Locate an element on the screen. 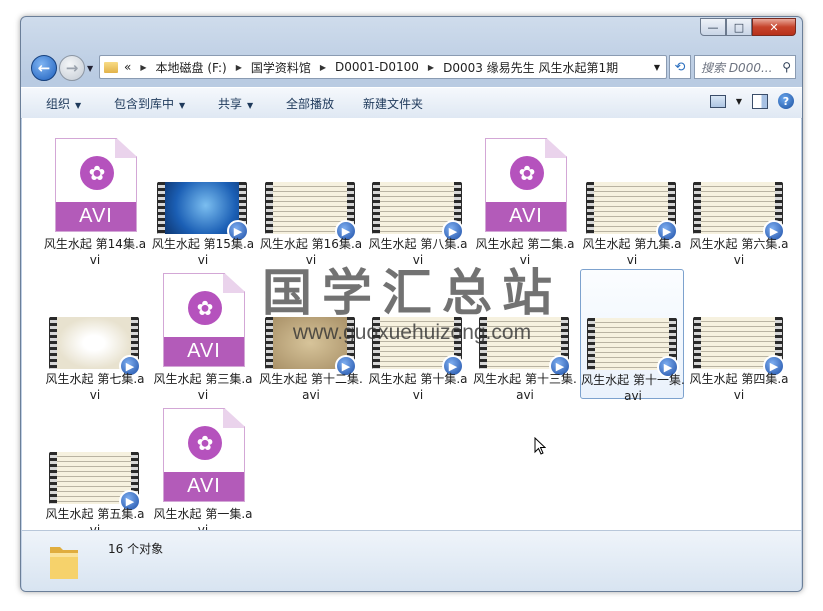 This screenshot has width=823, height=611. file-item: ✿AVI风生水起 第一集.avi is located at coordinates (203, 470).